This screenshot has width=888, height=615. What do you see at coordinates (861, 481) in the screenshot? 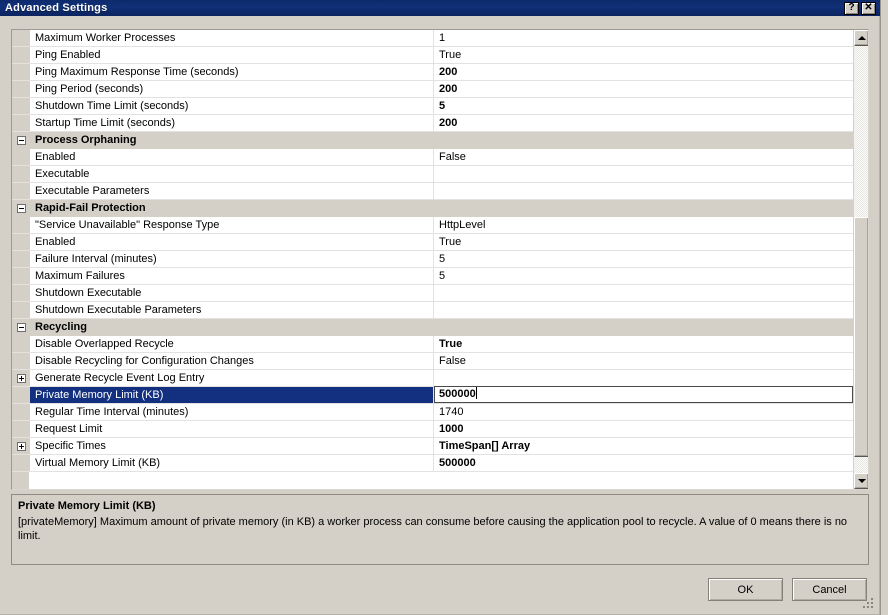
I see `scroll-down-button` at bounding box center [861, 481].